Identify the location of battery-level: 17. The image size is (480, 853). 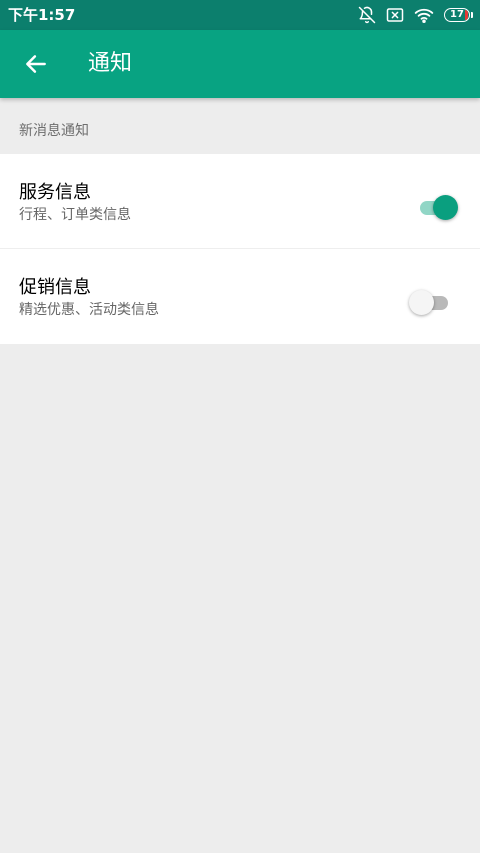
(457, 14).